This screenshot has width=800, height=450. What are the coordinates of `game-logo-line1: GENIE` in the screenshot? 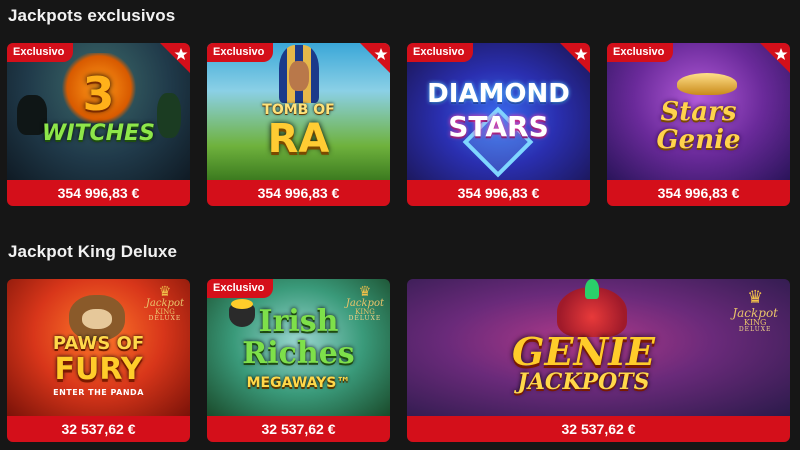 It's located at (583, 351).